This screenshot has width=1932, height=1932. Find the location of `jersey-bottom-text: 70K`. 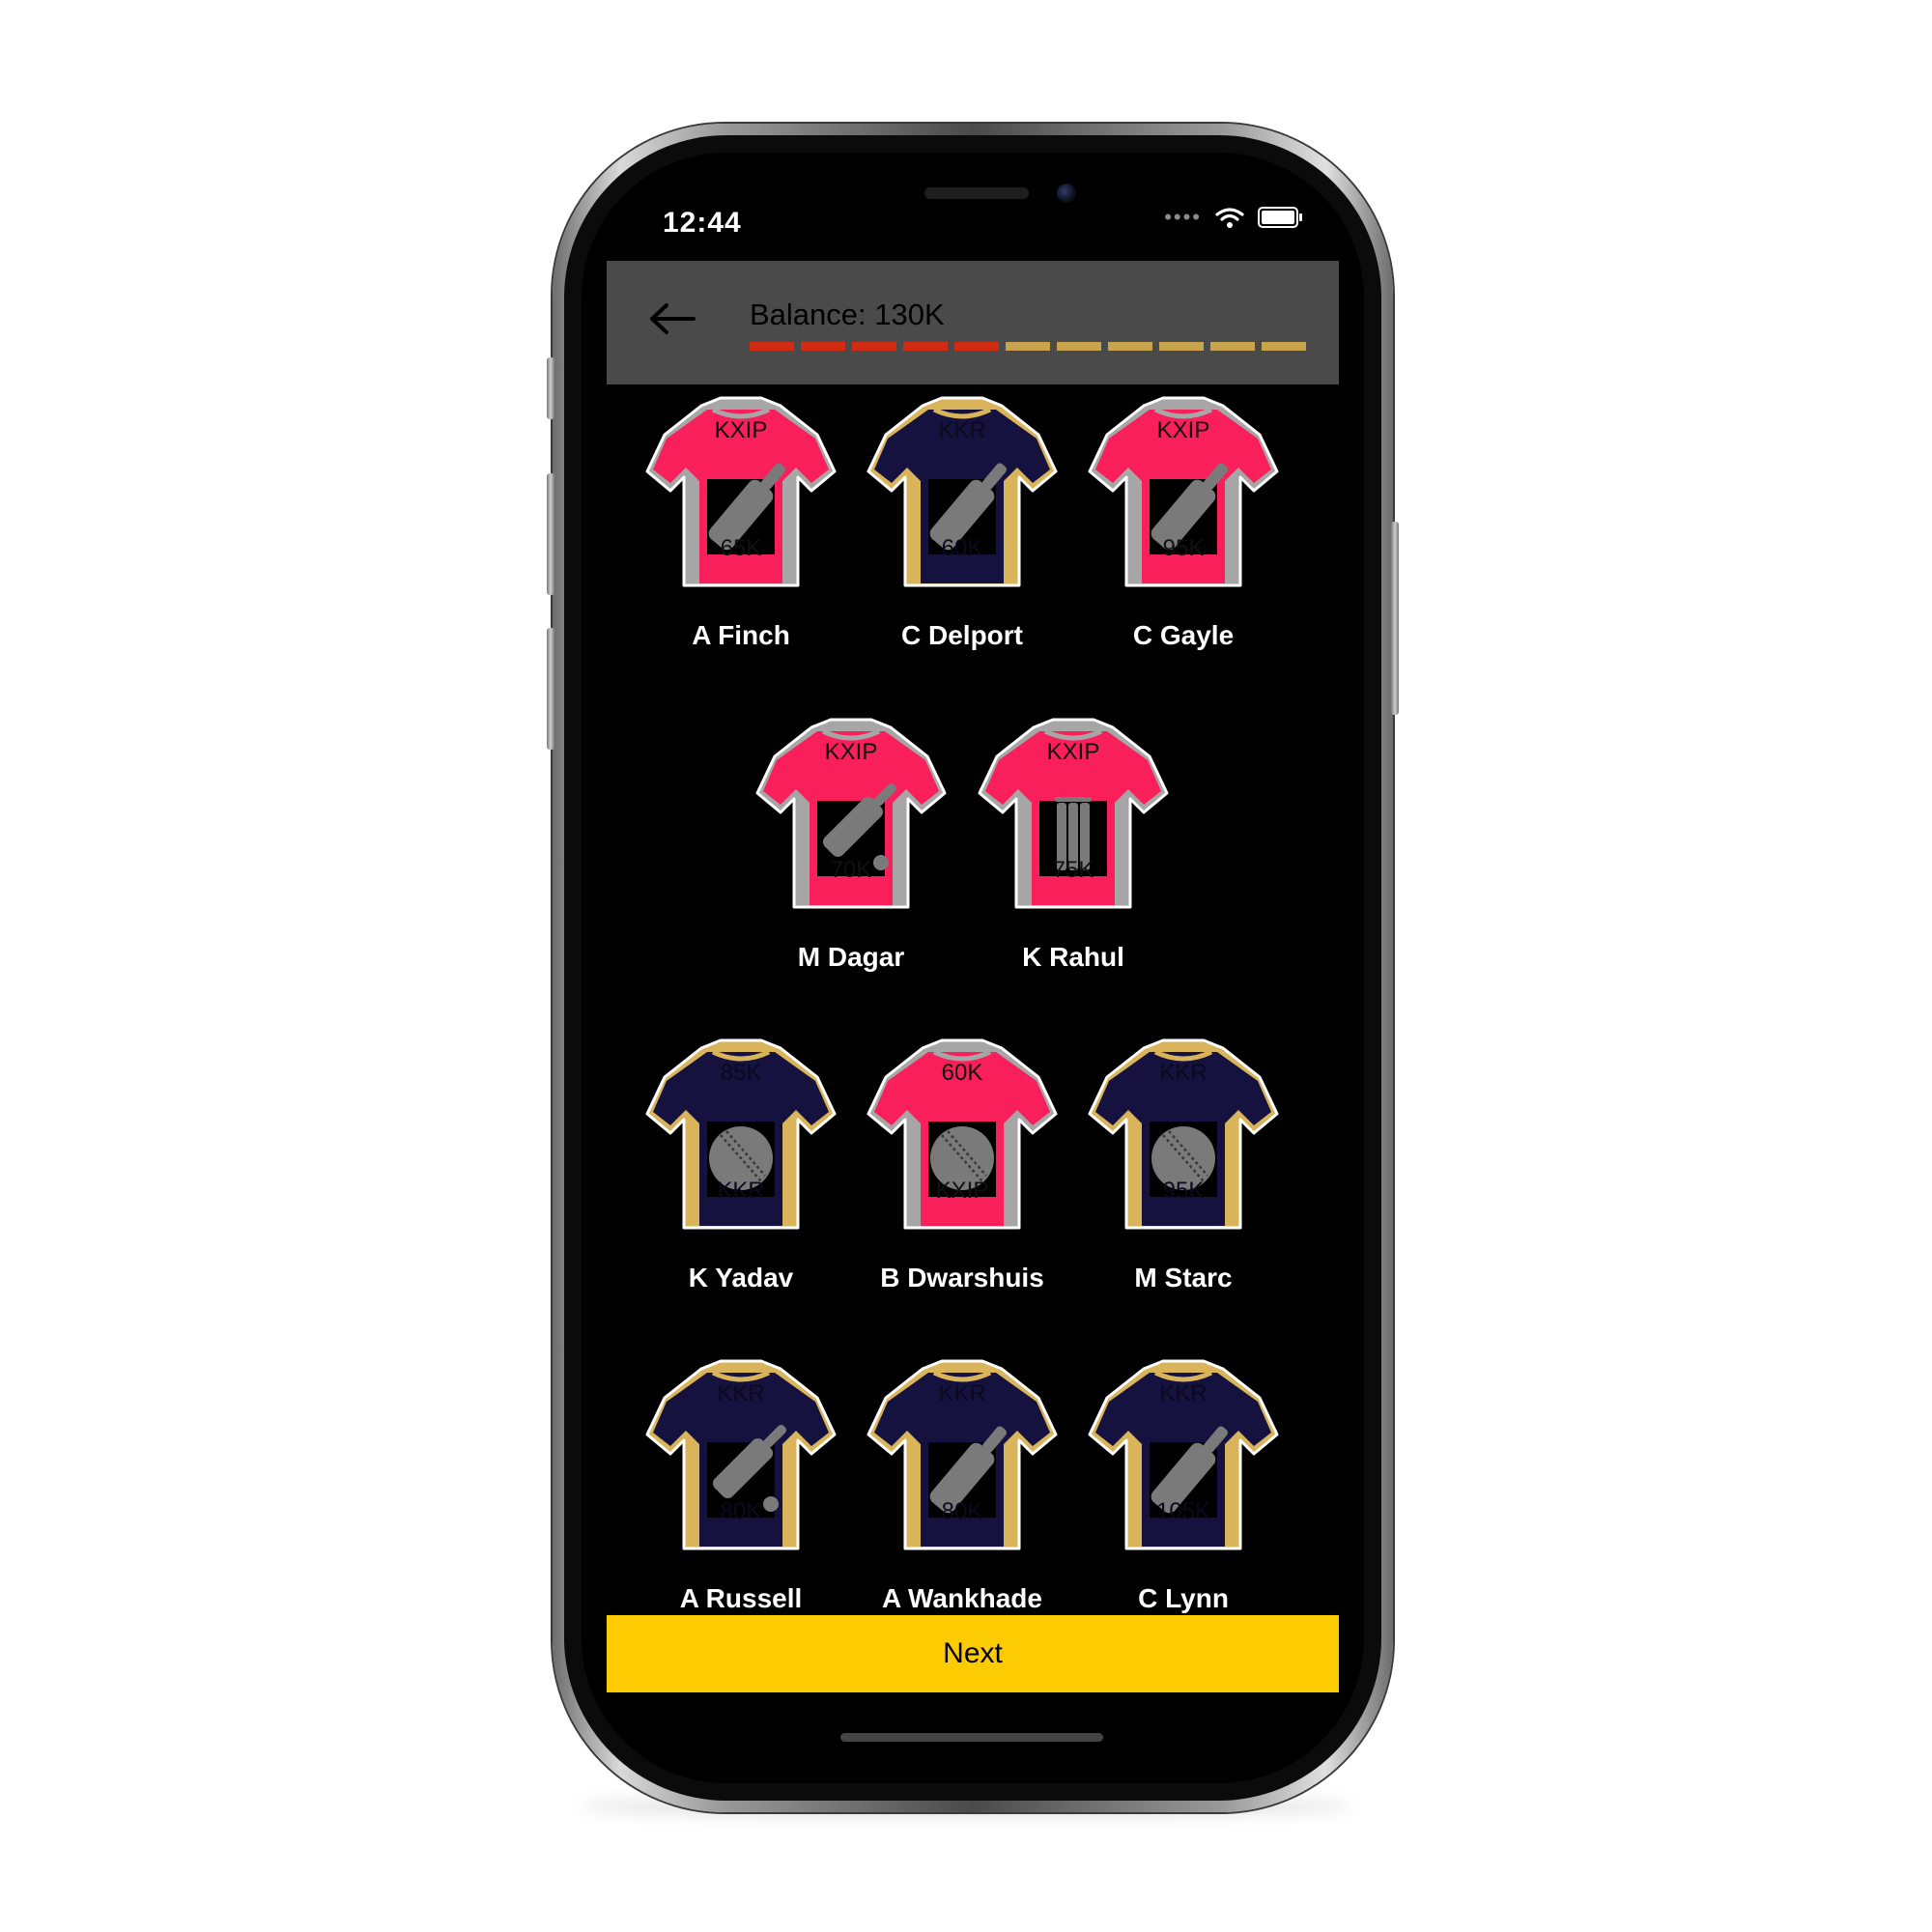

jersey-bottom-text: 70K is located at coordinates (851, 870).